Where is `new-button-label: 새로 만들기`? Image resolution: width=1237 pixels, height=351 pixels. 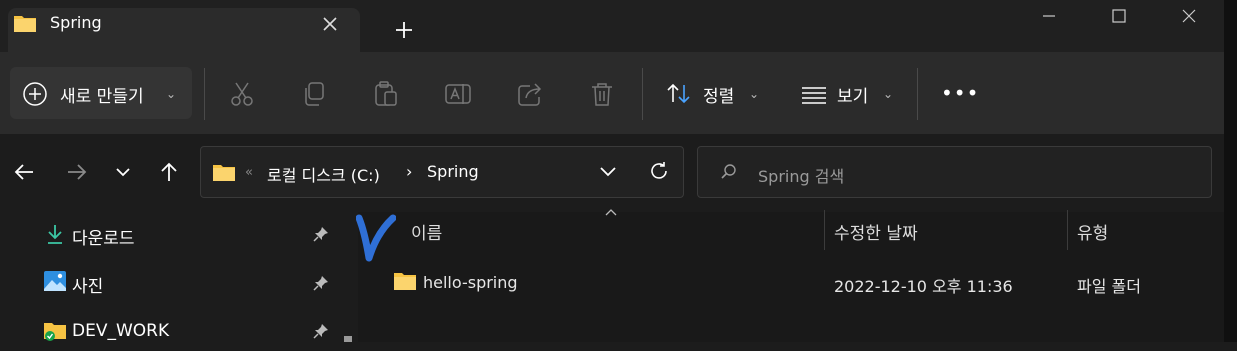 new-button-label: 새로 만들기 is located at coordinates (102, 97).